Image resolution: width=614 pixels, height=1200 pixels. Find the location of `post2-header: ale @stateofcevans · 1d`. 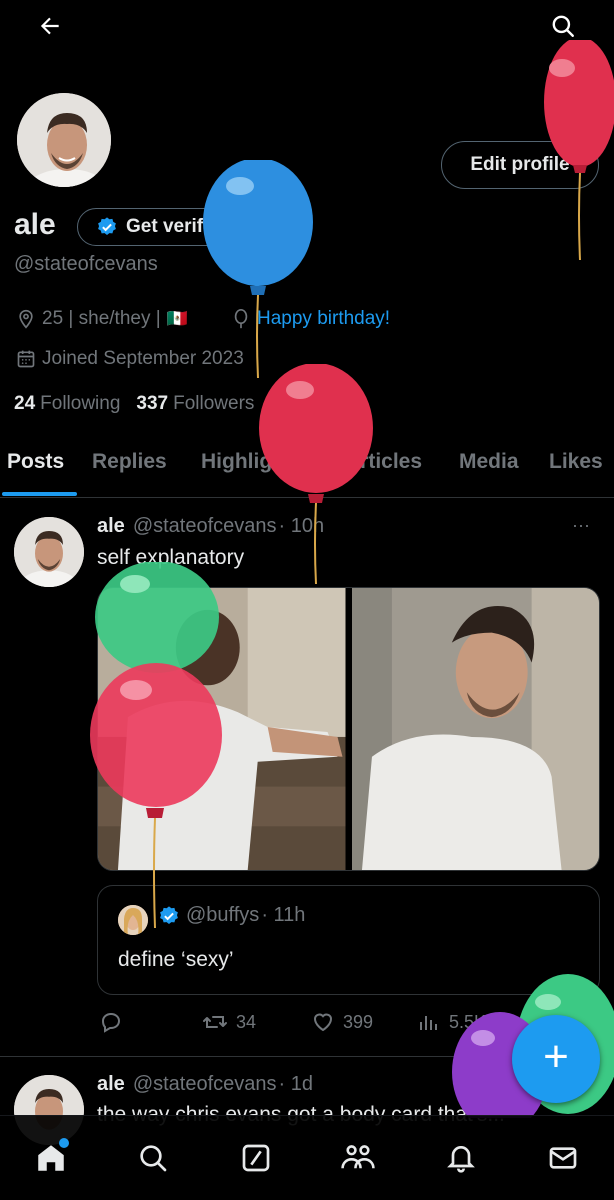

post2-header: ale @stateofcevans · 1d is located at coordinates (205, 1084).